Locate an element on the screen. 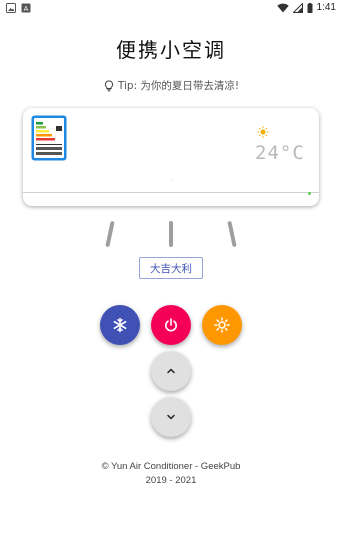 This screenshot has width=342, height=550. snowflake-icon is located at coordinates (120, 325).